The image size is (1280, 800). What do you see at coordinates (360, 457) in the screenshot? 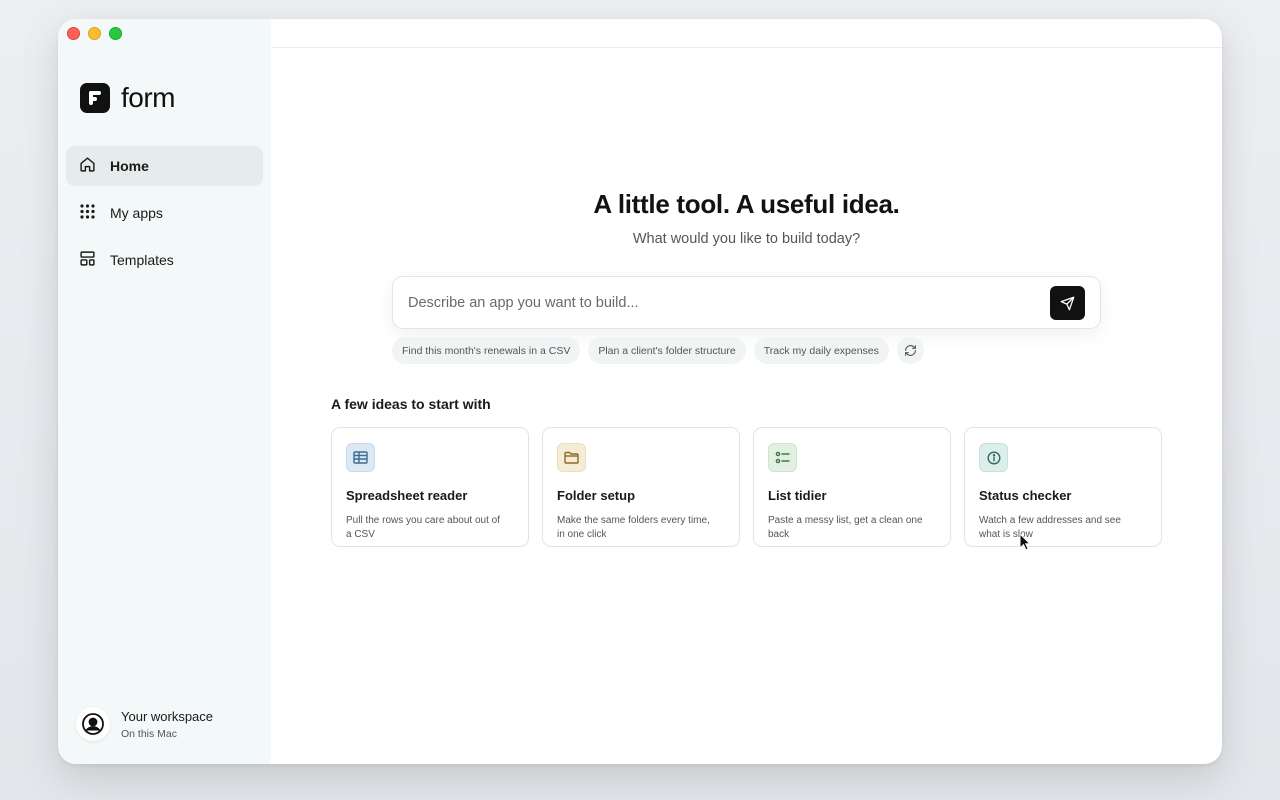
I see `table-icon` at bounding box center [360, 457].